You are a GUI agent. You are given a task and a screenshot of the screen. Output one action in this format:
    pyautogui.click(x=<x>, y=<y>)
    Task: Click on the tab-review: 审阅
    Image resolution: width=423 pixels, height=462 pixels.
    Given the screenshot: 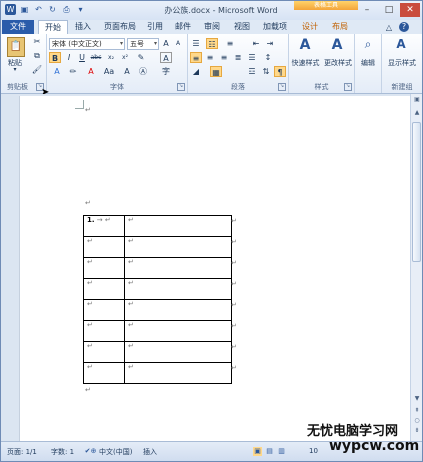 What is the action you would take?
    pyautogui.click(x=212, y=27)
    